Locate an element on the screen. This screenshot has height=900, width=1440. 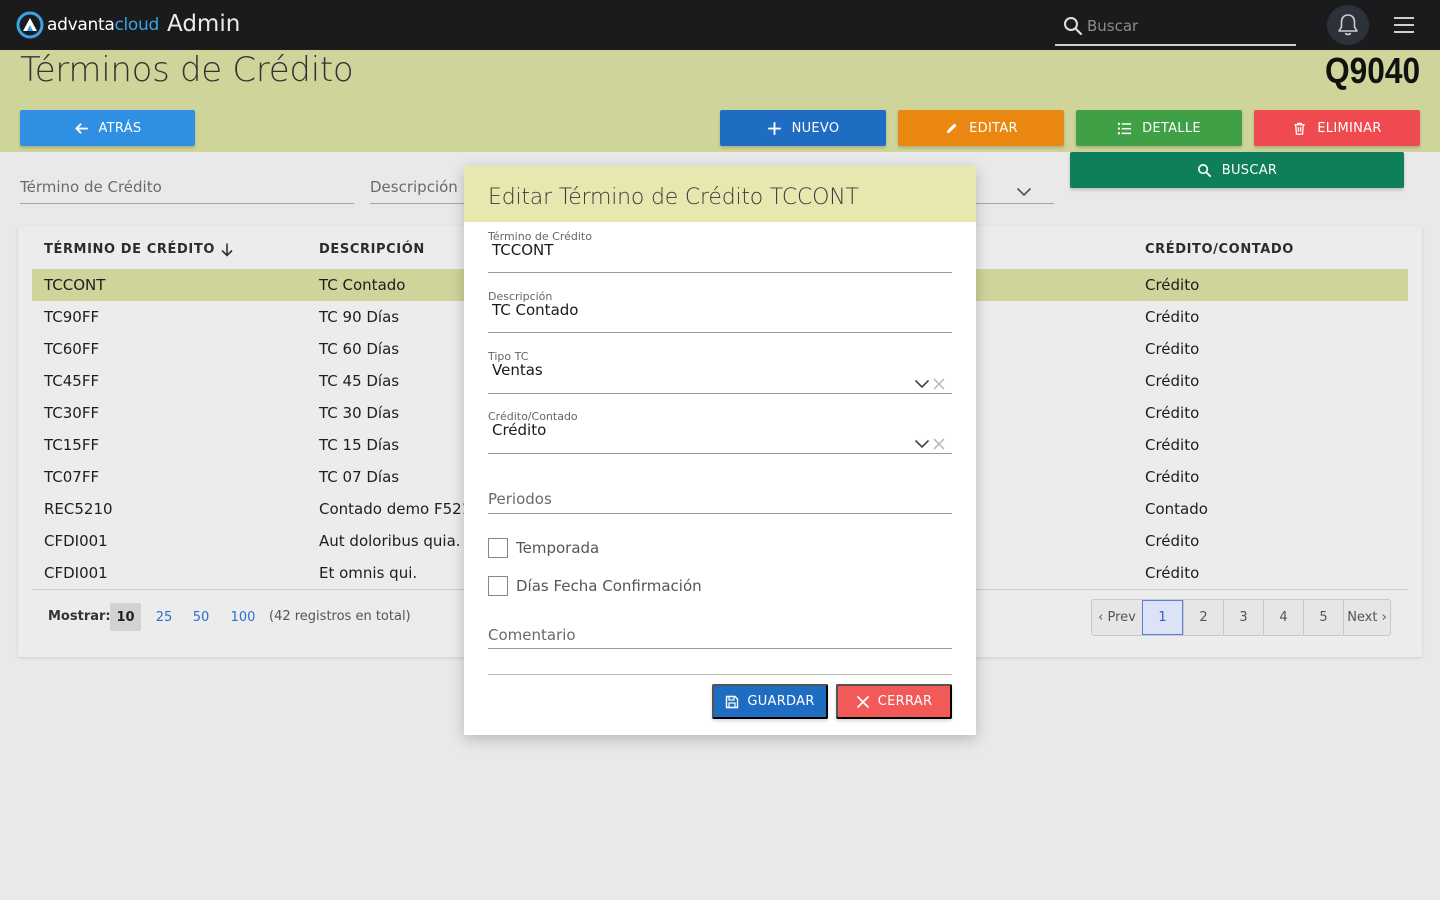
cell-description: TC 60 Días is located at coordinates (359, 349).